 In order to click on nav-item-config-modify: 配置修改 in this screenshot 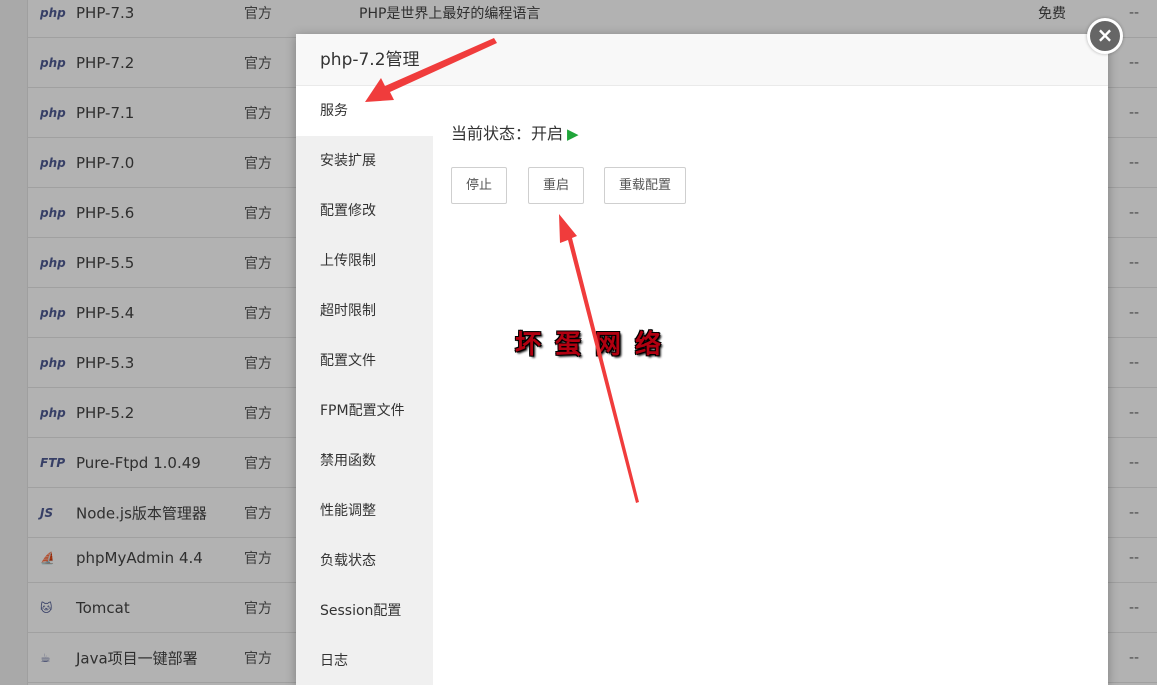, I will do `click(364, 211)`.